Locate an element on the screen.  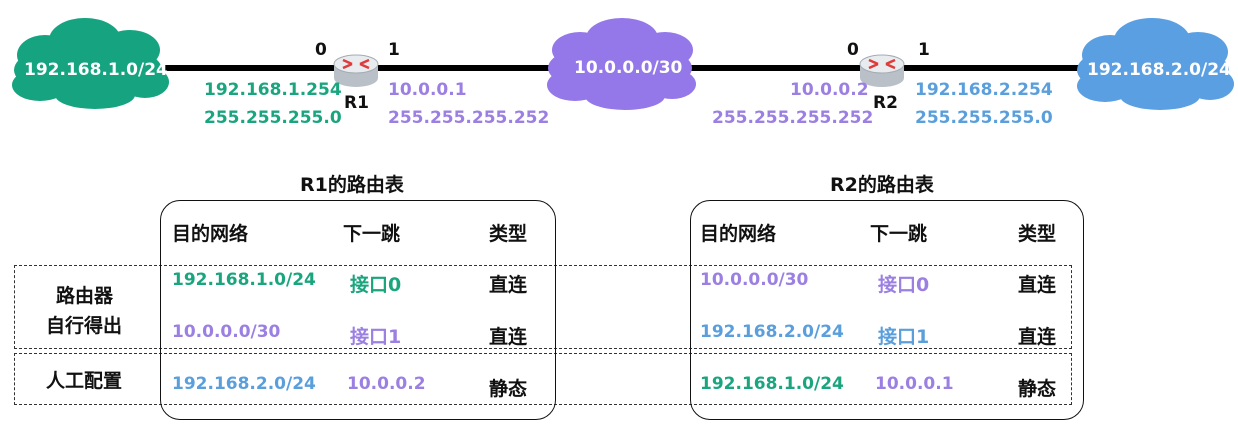
net2-label: 10.0.0.0/30 is located at coordinates (628, 68).